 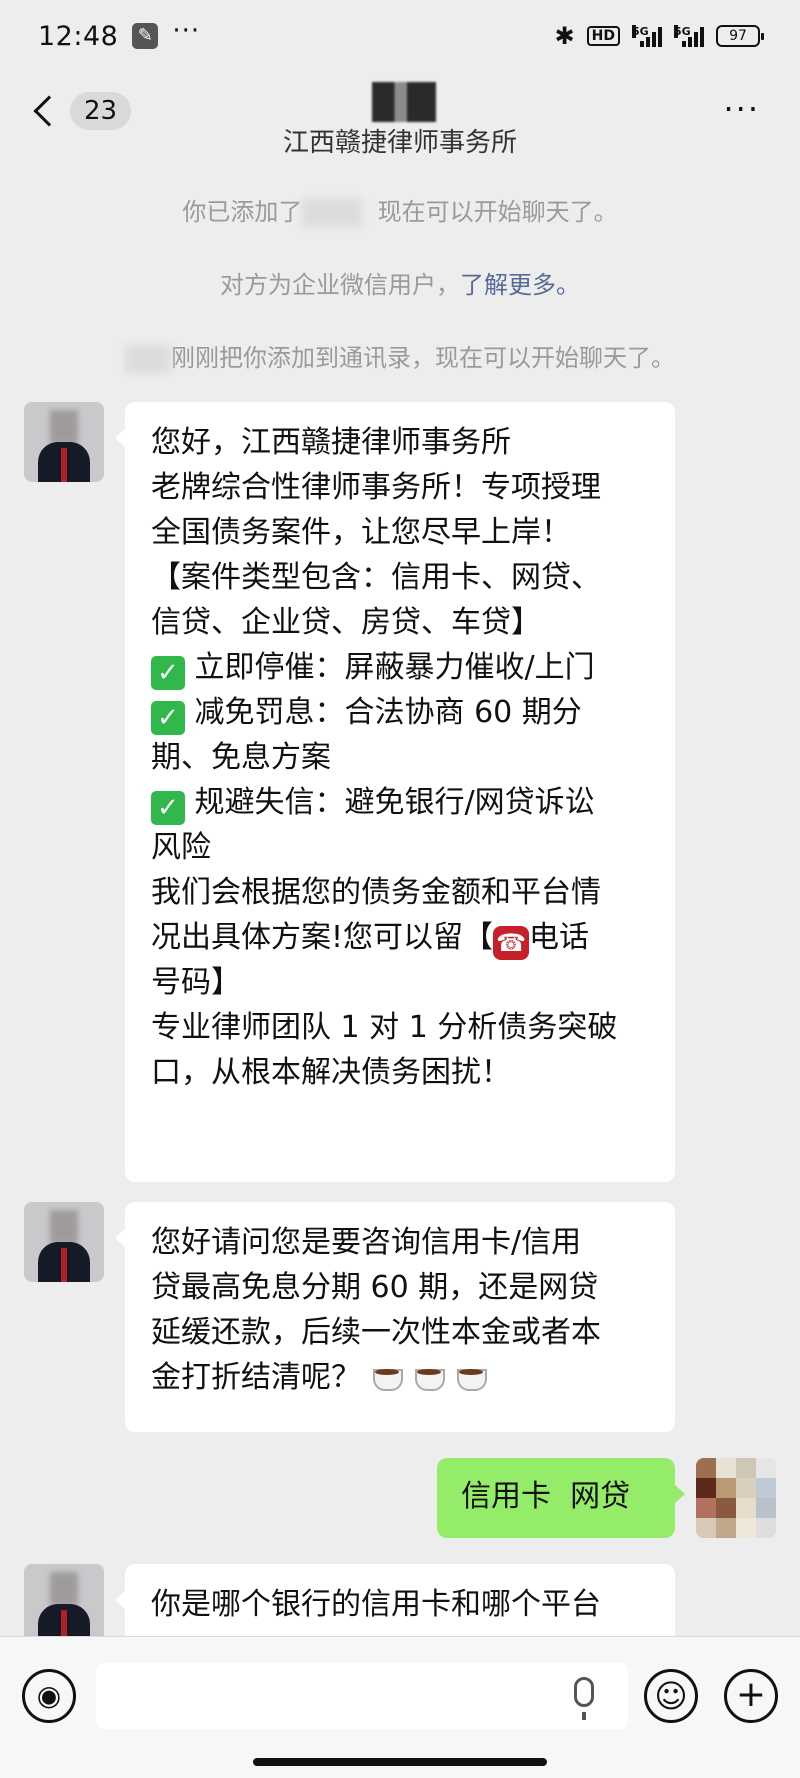 What do you see at coordinates (186, 31) in the screenshot?
I see `notification-more-icon: ···` at bounding box center [186, 31].